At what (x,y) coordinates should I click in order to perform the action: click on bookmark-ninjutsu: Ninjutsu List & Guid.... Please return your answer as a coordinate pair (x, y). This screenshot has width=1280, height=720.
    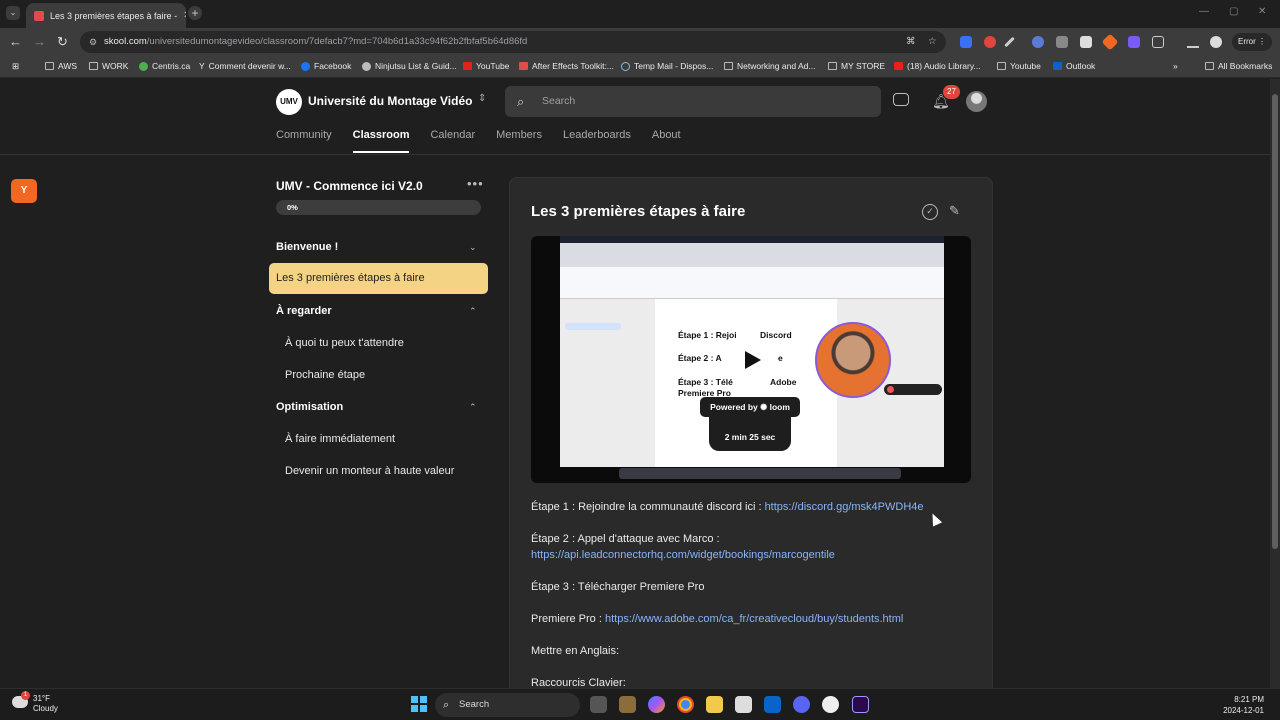
    Looking at the image, I should click on (409, 66).